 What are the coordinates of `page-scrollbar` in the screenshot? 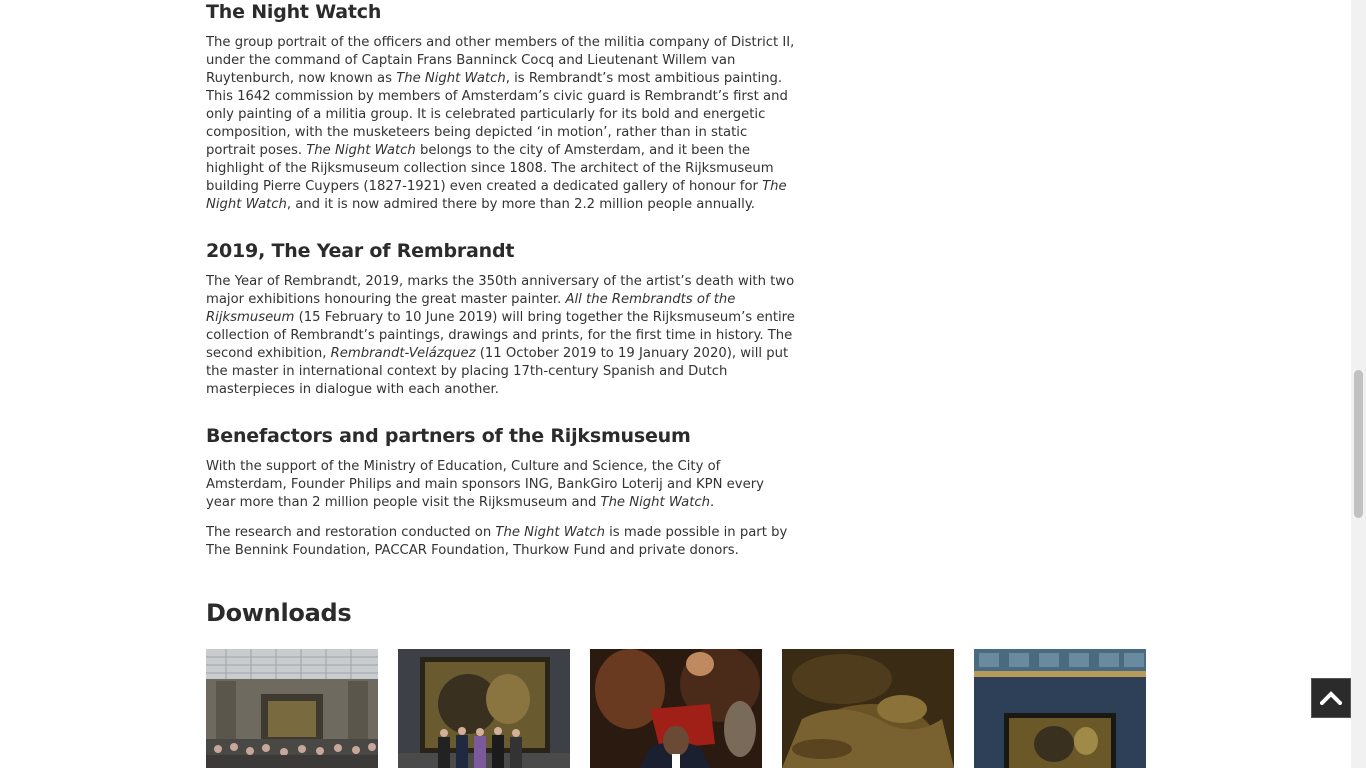 It's located at (1358, 384).